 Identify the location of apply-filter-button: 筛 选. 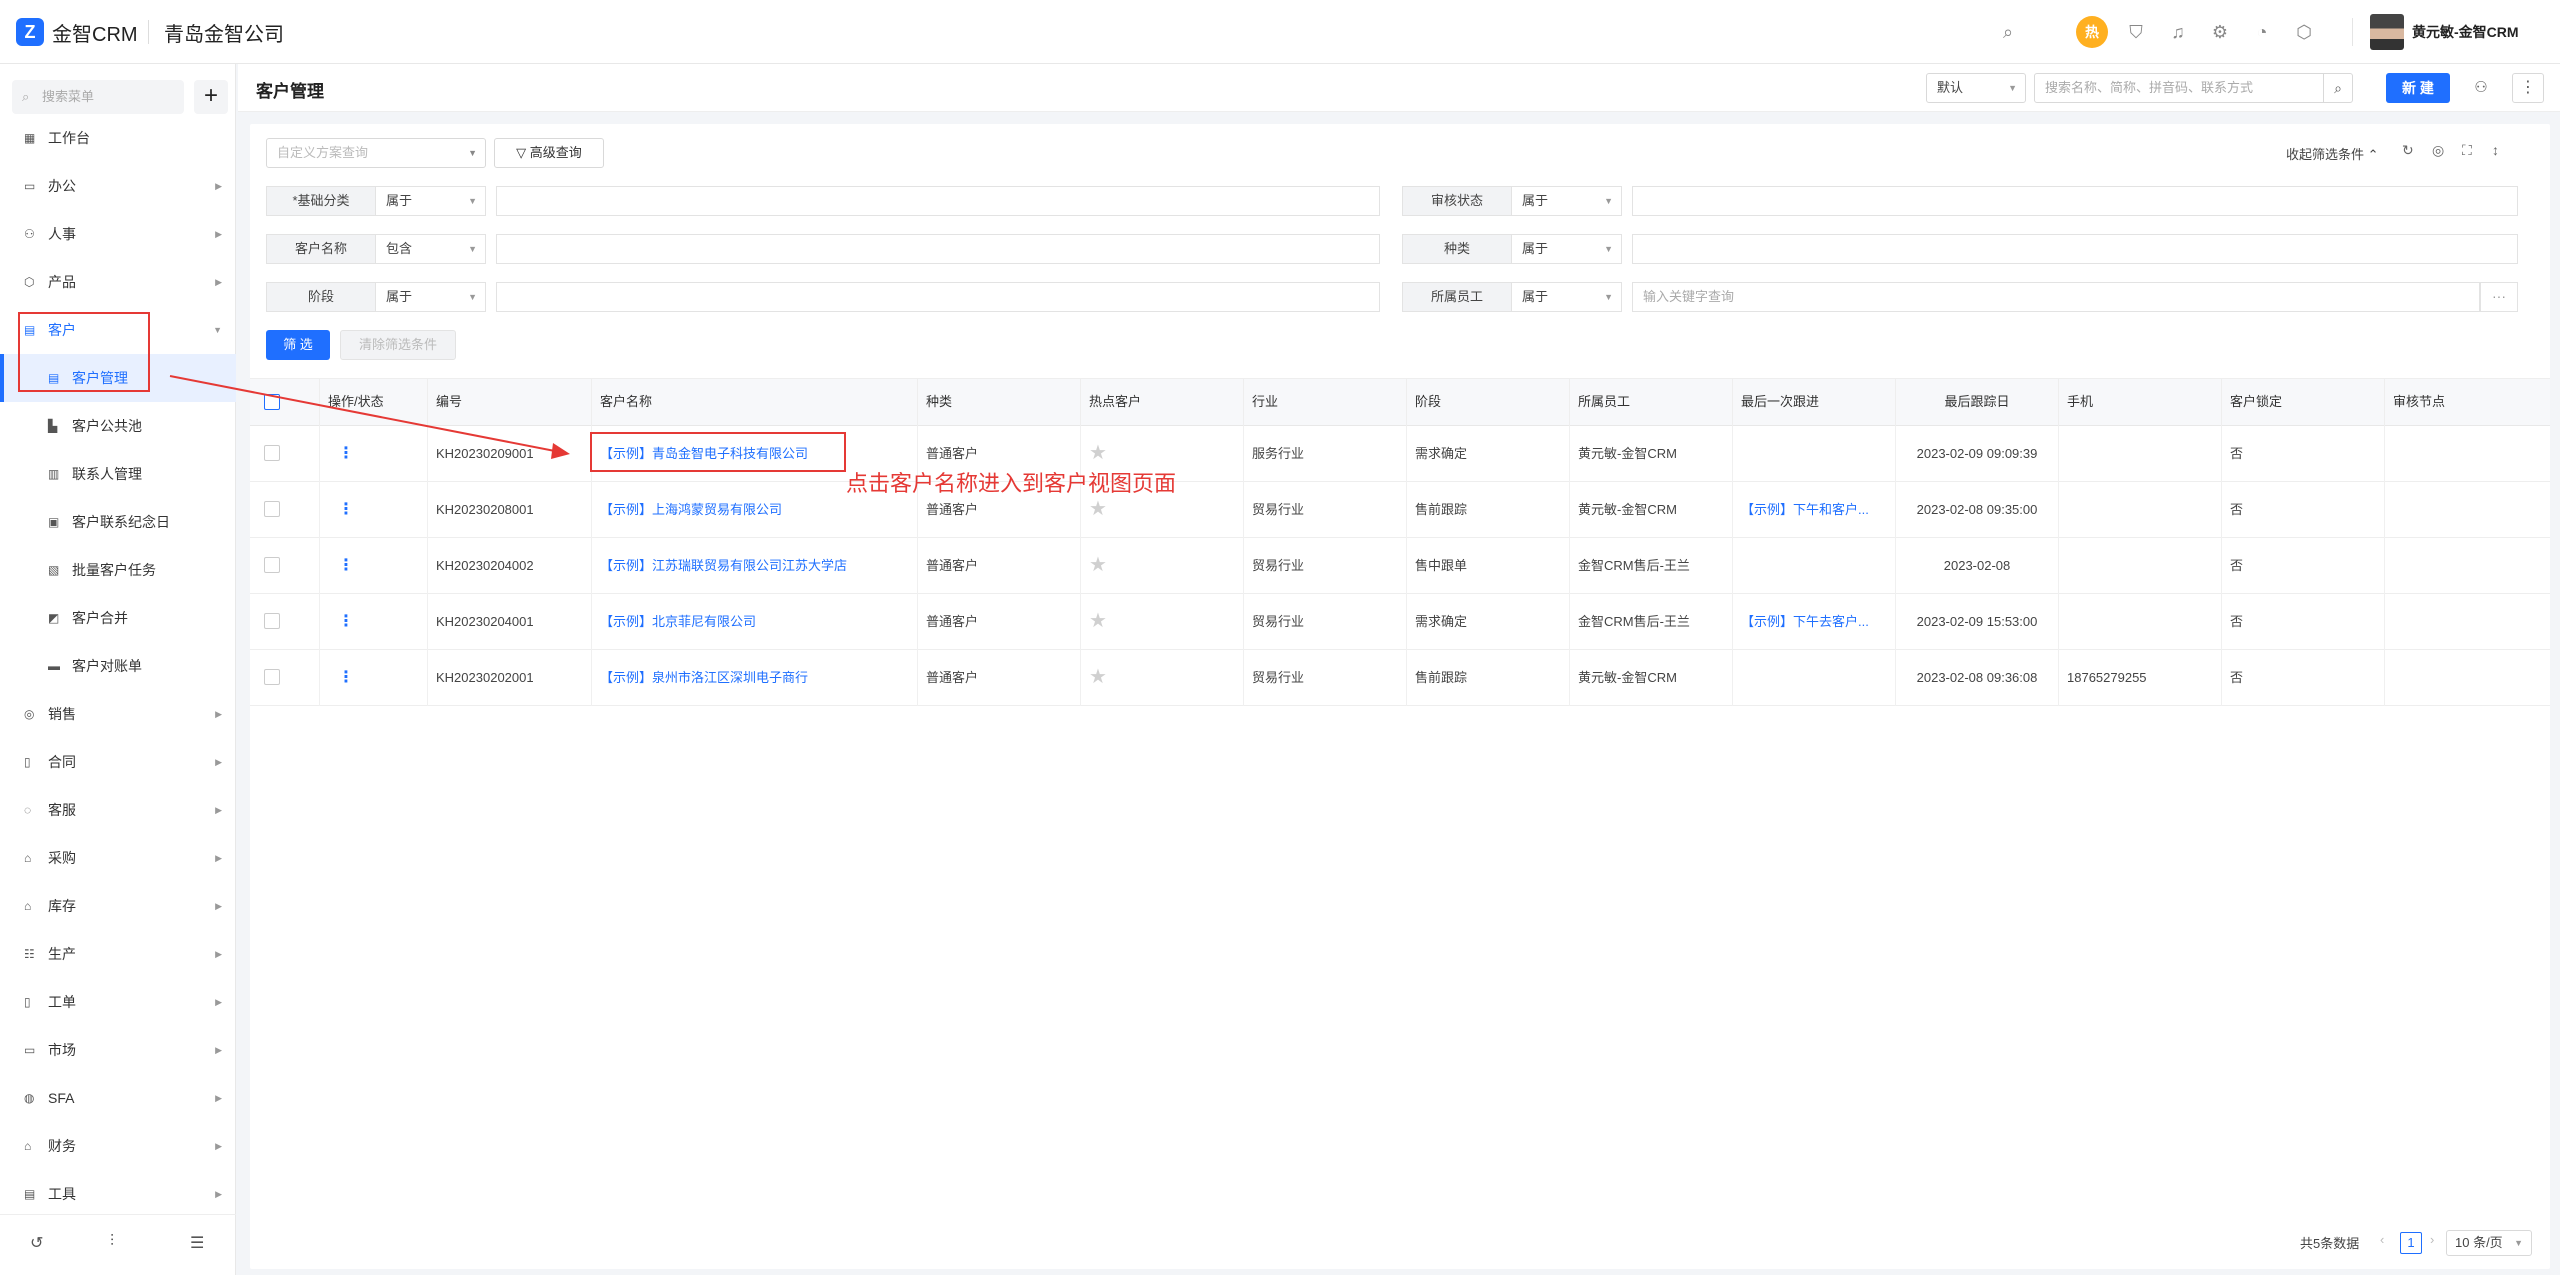
(298, 345).